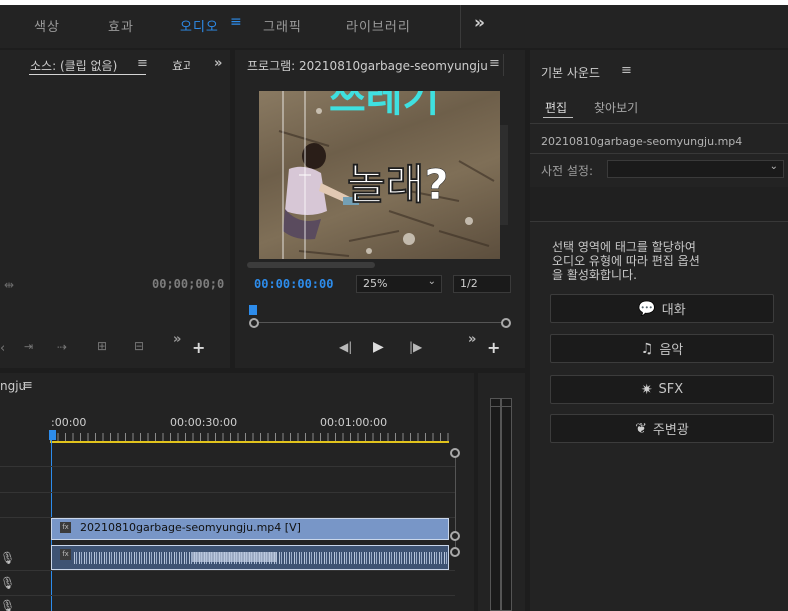 Image resolution: width=788 pixels, height=611 pixels. What do you see at coordinates (646, 389) in the screenshot?
I see `burst-icon: ✷` at bounding box center [646, 389].